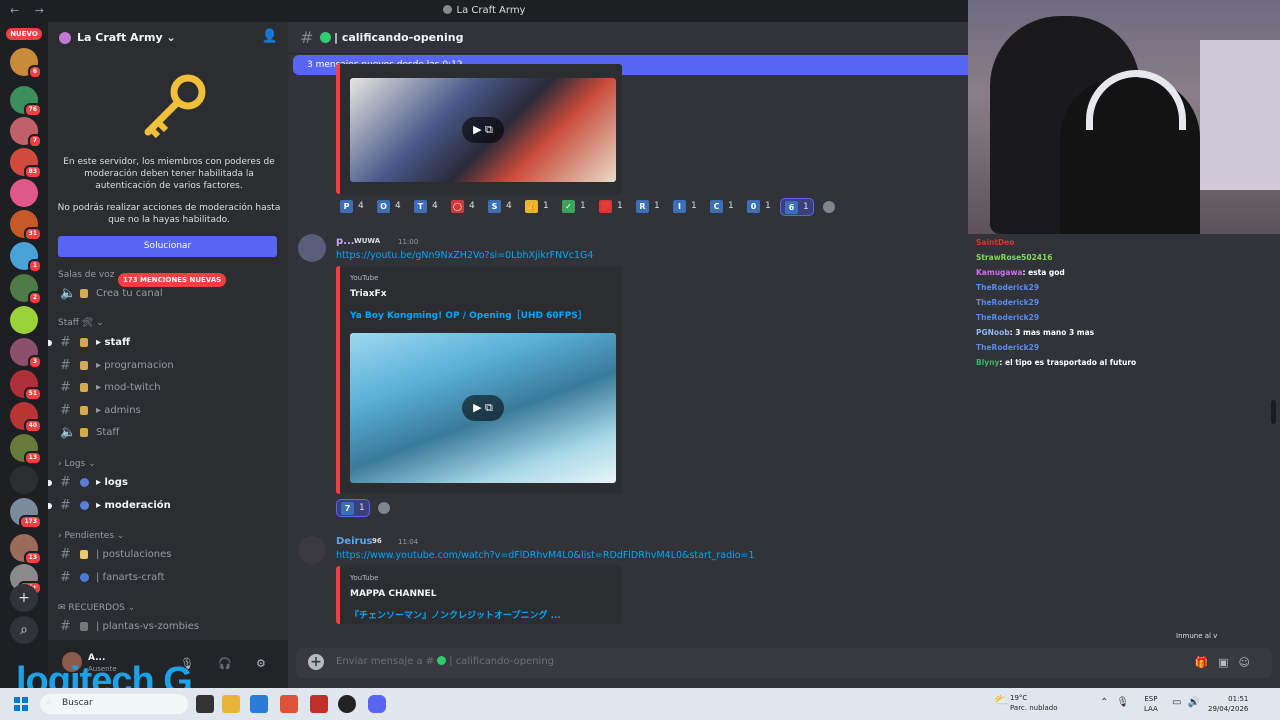 This screenshot has width=1280, height=720. Describe the element at coordinates (26, 257) in the screenshot. I see `server-icon: 1` at that location.